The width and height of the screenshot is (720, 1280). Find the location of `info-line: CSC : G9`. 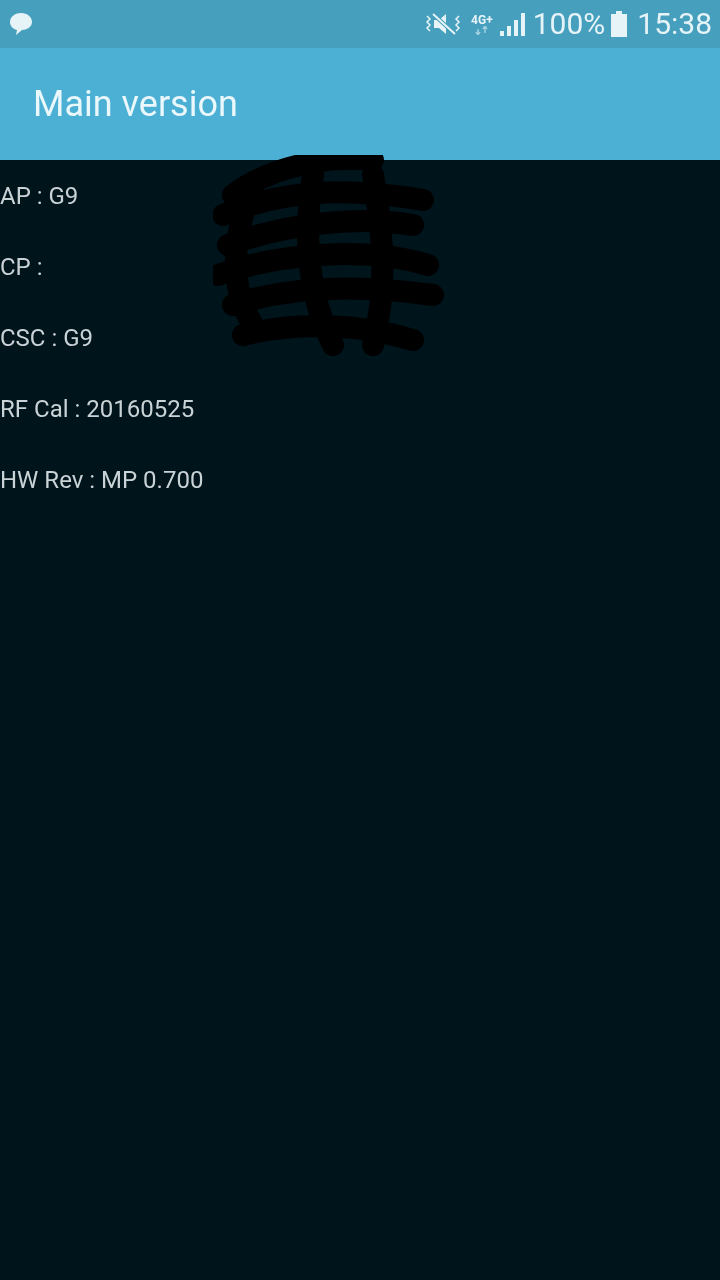

info-line: CSC : G9 is located at coordinates (47, 338).